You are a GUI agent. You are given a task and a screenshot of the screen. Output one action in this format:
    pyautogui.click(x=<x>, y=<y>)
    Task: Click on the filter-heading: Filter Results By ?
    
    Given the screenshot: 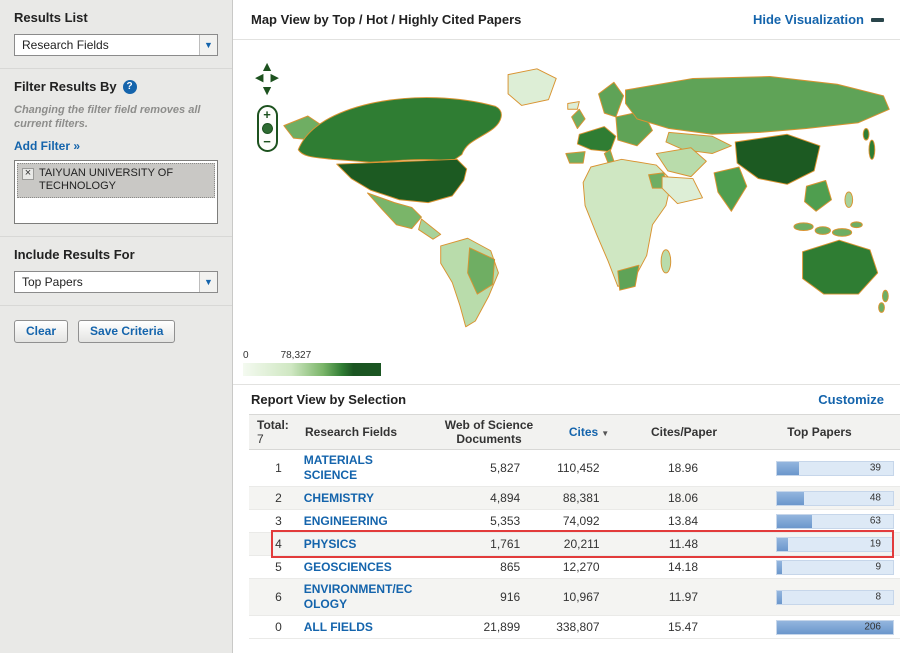 What is the action you would take?
    pyautogui.click(x=116, y=86)
    